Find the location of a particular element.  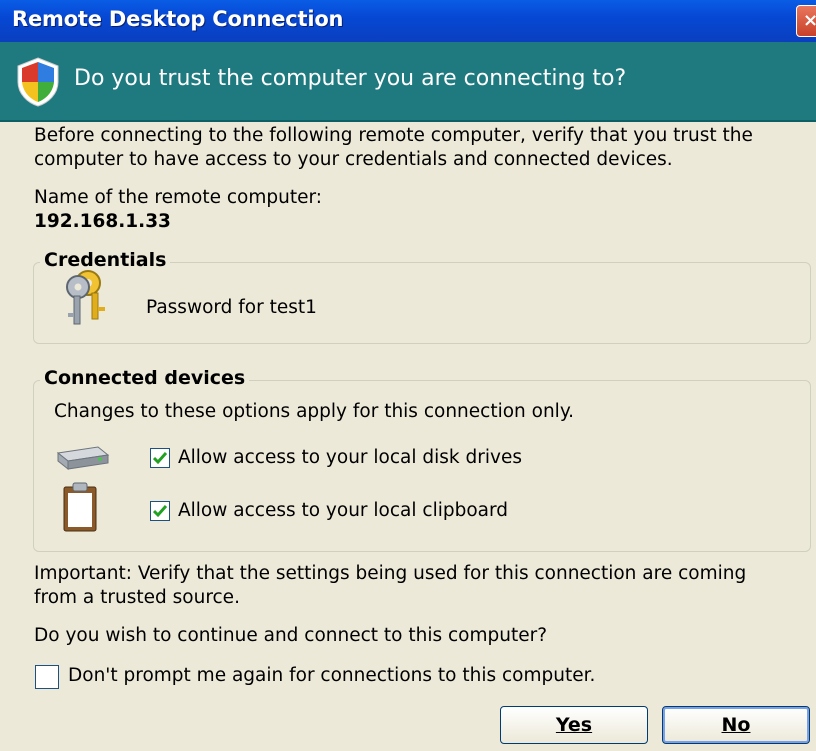

yes-button: Yes is located at coordinates (574, 725).